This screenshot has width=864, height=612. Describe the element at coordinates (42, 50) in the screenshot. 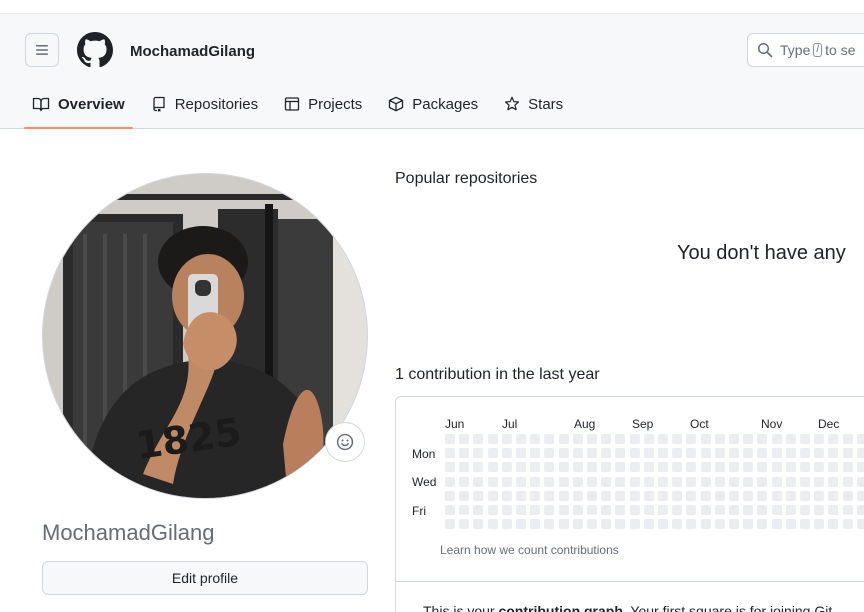

I see `menu-button` at that location.